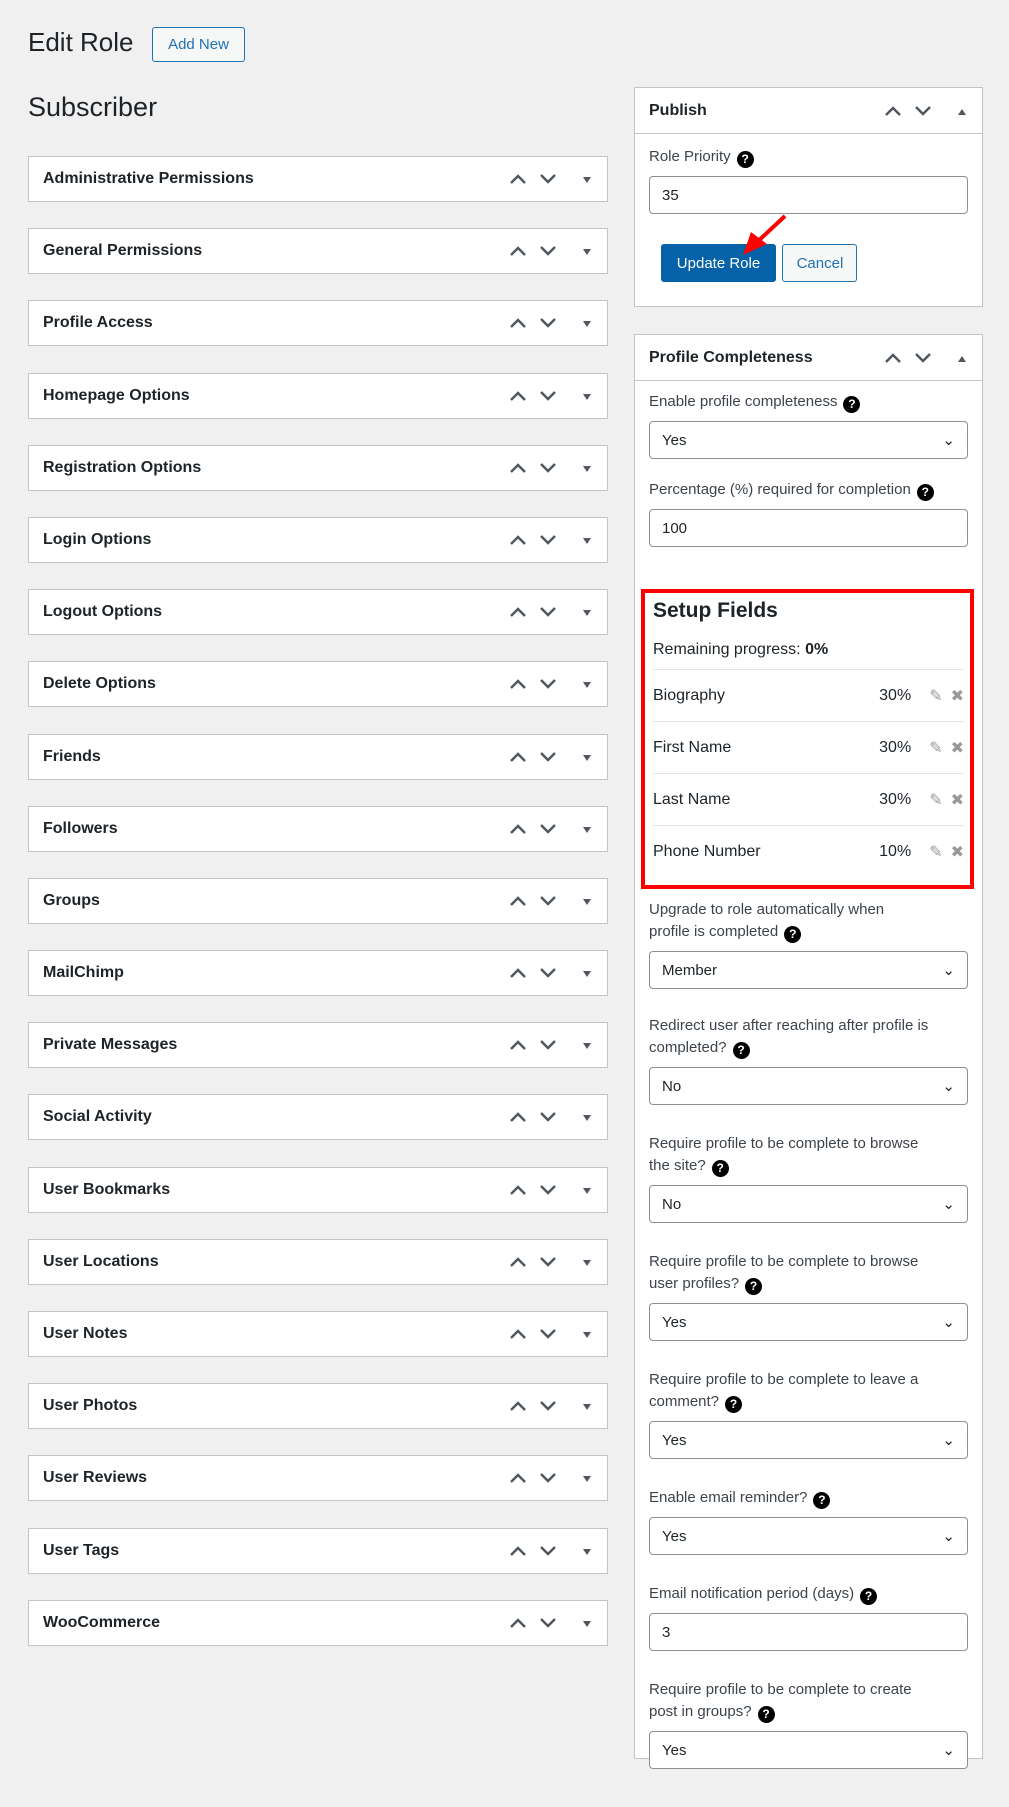 Image resolution: width=1009 pixels, height=1807 pixels. Describe the element at coordinates (318, 1406) in the screenshot. I see `section-box: User Photos` at that location.